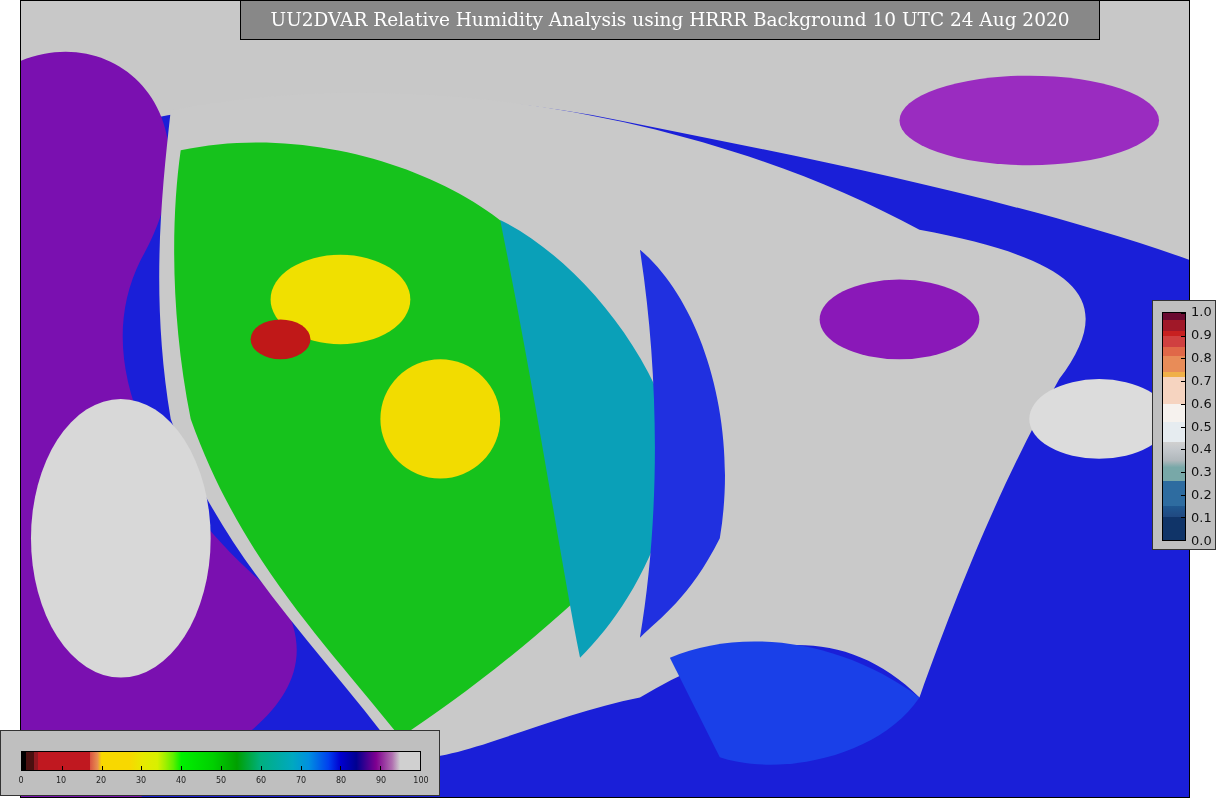 This screenshot has height=800, width=1216. I want to click on tick-label: 0.0, so click(1201, 541).